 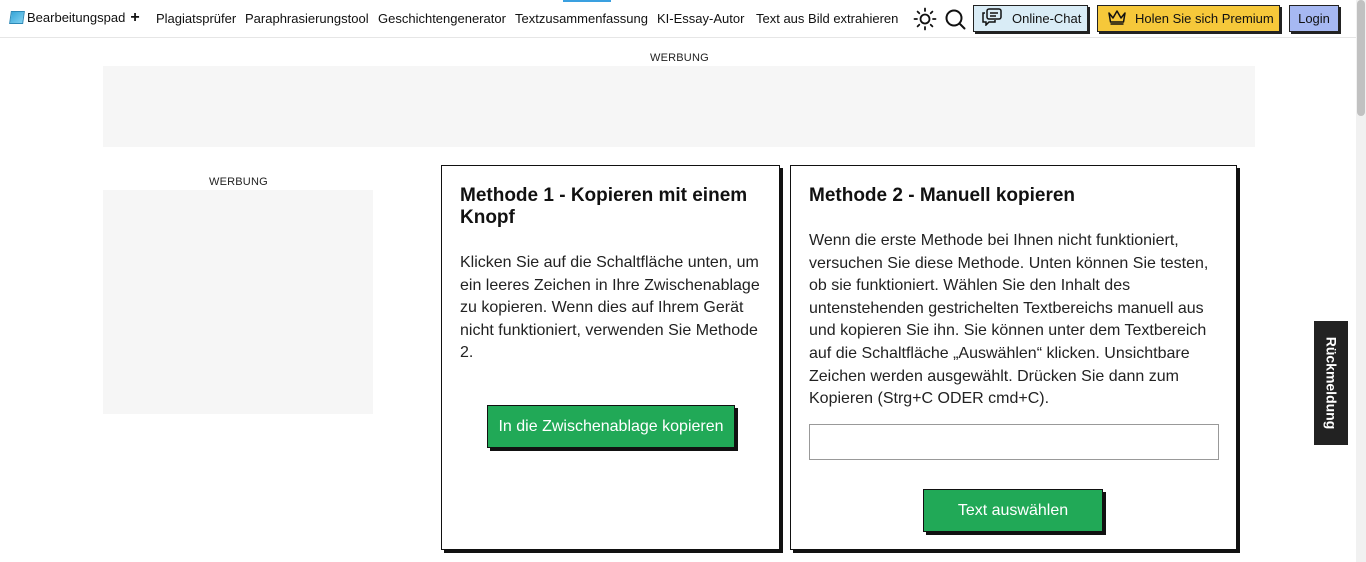 I want to click on nav-link-plagiatspruefer: Plagiatsprüfer, so click(x=196, y=18).